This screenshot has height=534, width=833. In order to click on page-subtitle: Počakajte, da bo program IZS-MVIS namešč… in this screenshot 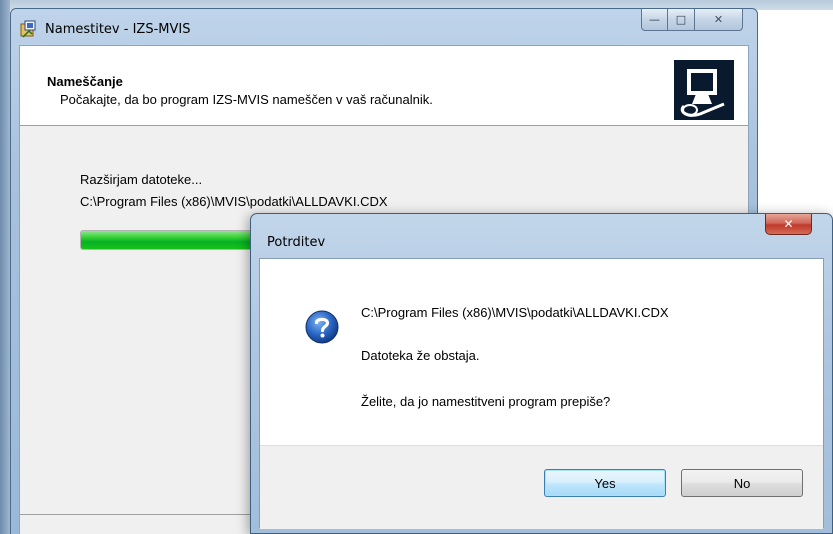, I will do `click(246, 99)`.